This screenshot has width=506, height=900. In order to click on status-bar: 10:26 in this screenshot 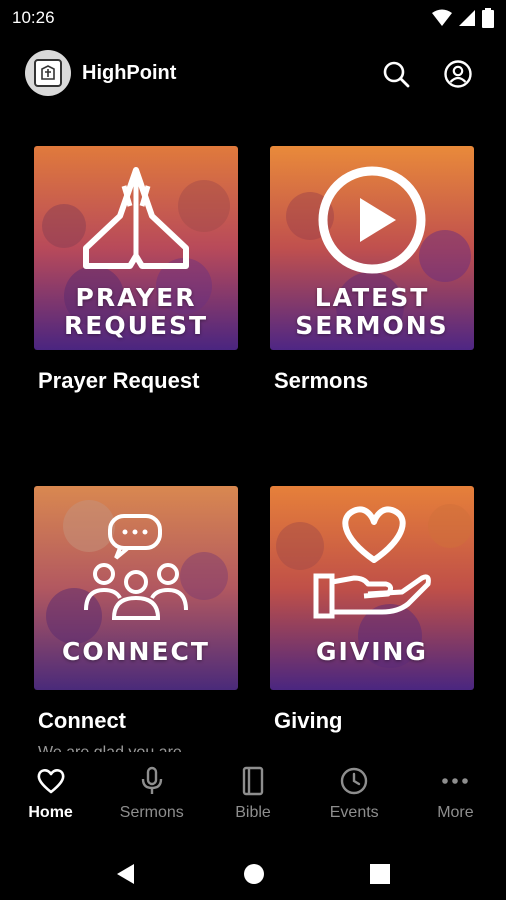, I will do `click(253, 18)`.